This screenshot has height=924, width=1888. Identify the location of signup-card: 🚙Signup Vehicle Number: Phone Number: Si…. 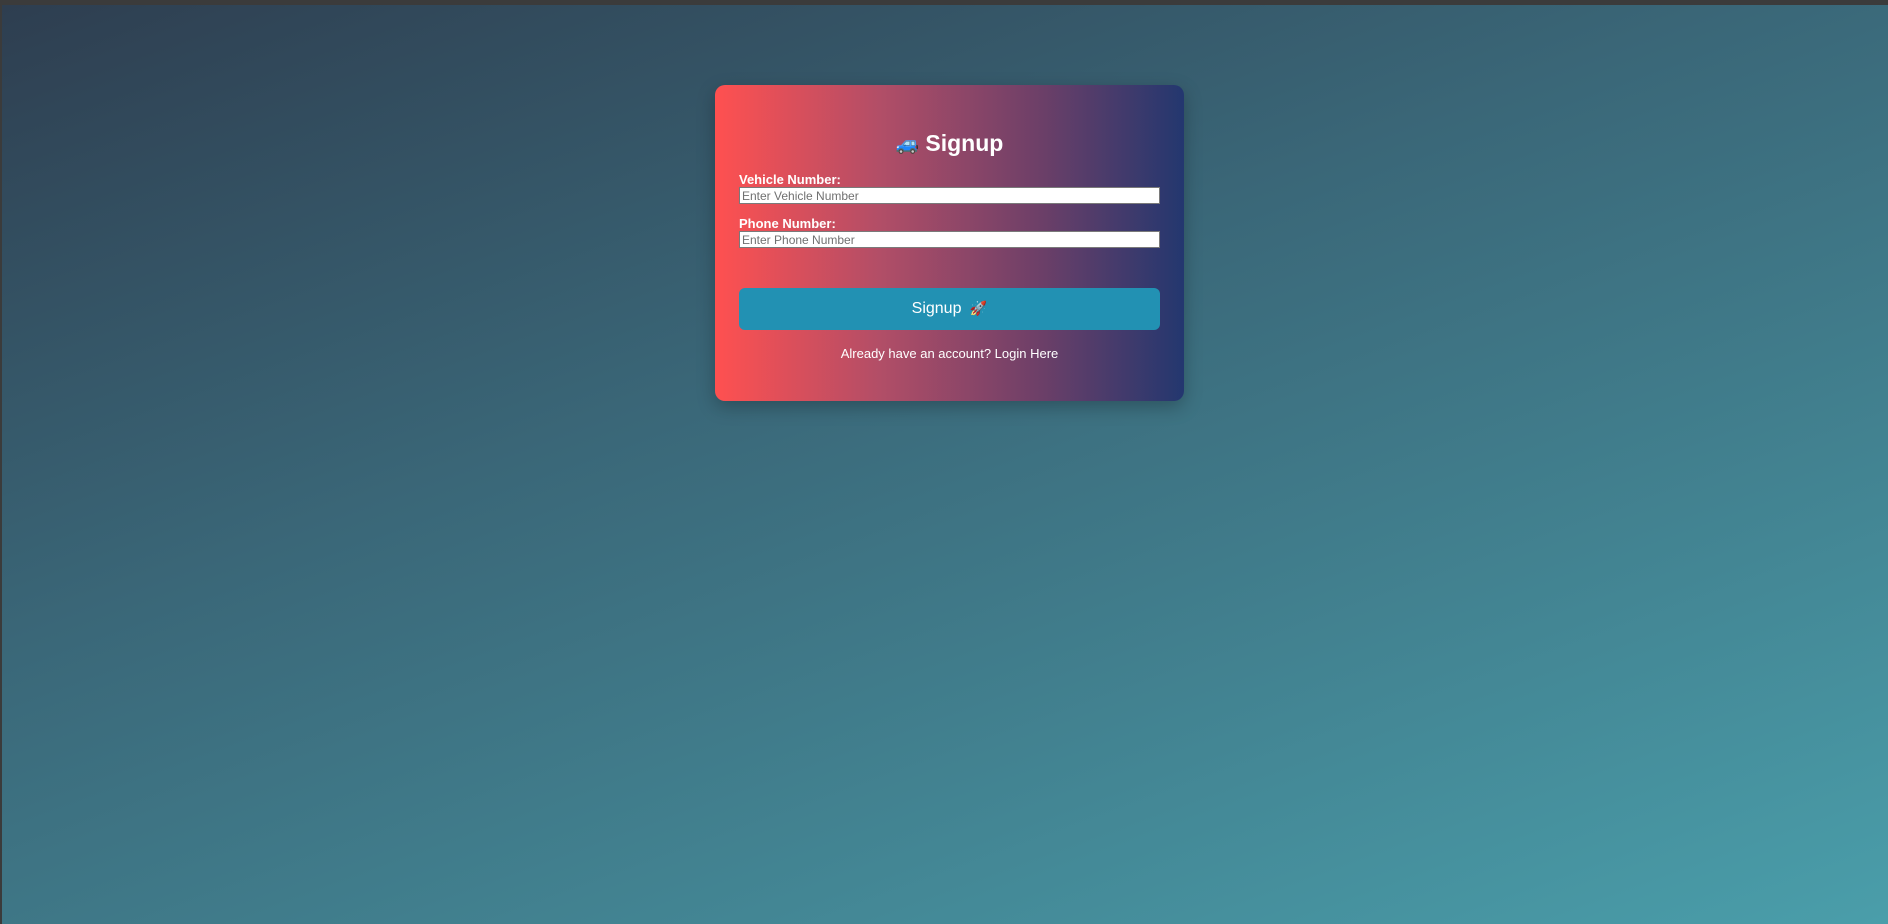
(949, 243).